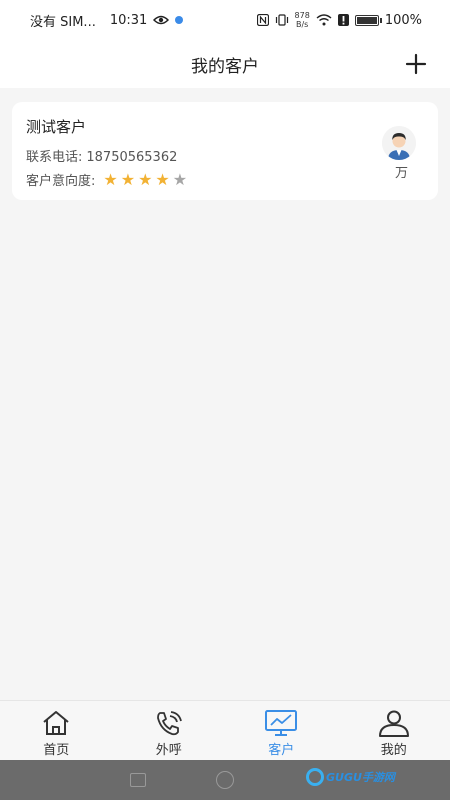  I want to click on intent-rating: ★ ★ ★ ★ ★, so click(145, 179).